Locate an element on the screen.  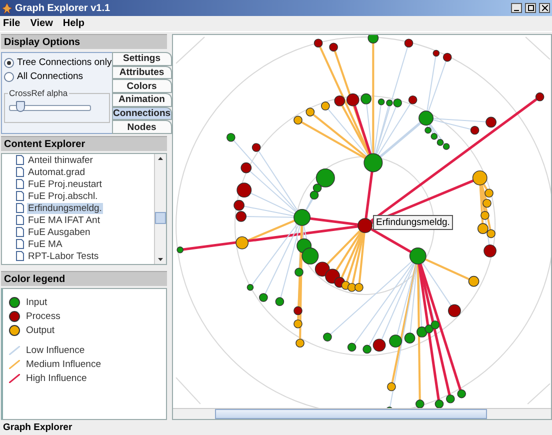
window-title: Graph Explorer v1.1 is located at coordinates (63, 8).